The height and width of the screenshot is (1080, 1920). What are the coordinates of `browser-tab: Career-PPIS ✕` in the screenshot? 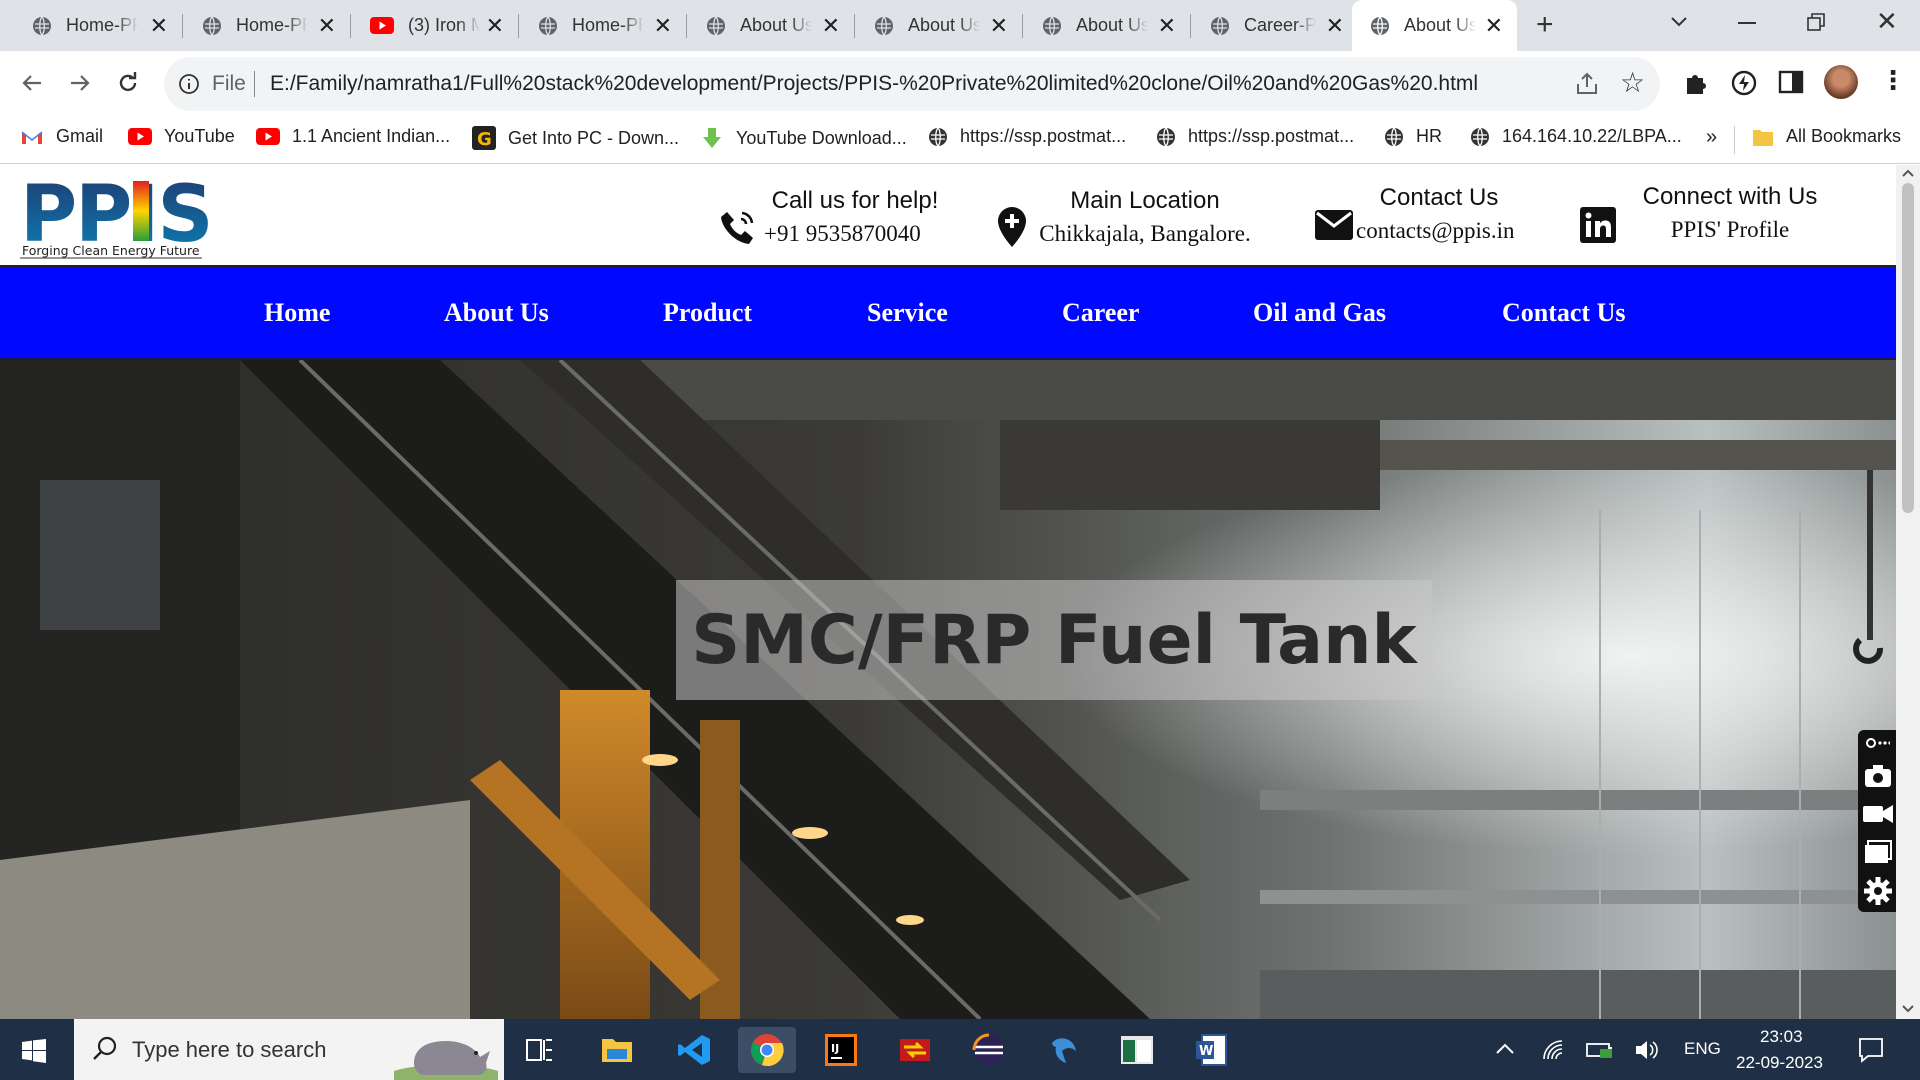 It's located at (1275, 25).